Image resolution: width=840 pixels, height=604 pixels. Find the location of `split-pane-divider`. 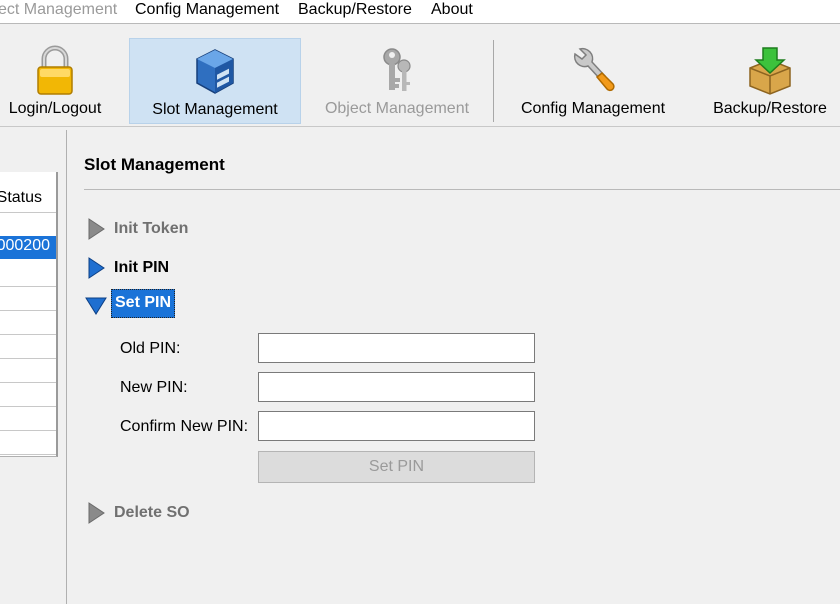

split-pane-divider is located at coordinates (66, 367).